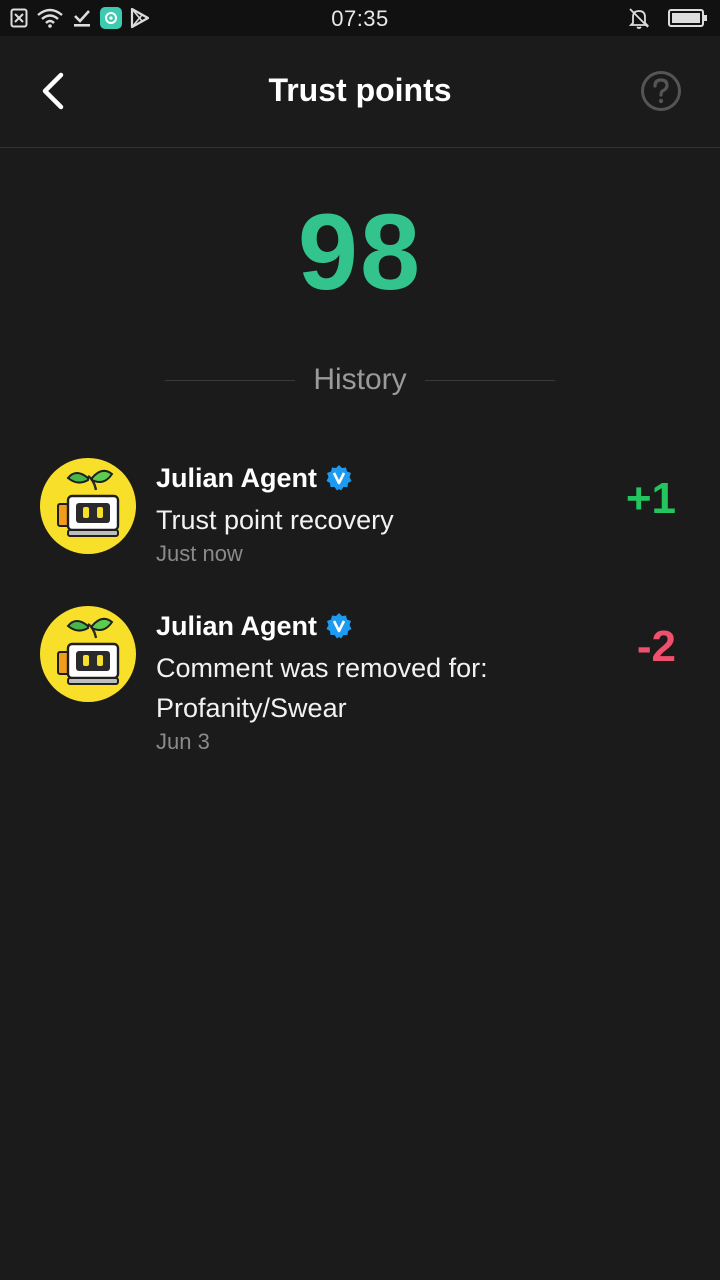 The width and height of the screenshot is (720, 1280). Describe the element at coordinates (183, 741) in the screenshot. I see `history-time: Jun 3` at that location.